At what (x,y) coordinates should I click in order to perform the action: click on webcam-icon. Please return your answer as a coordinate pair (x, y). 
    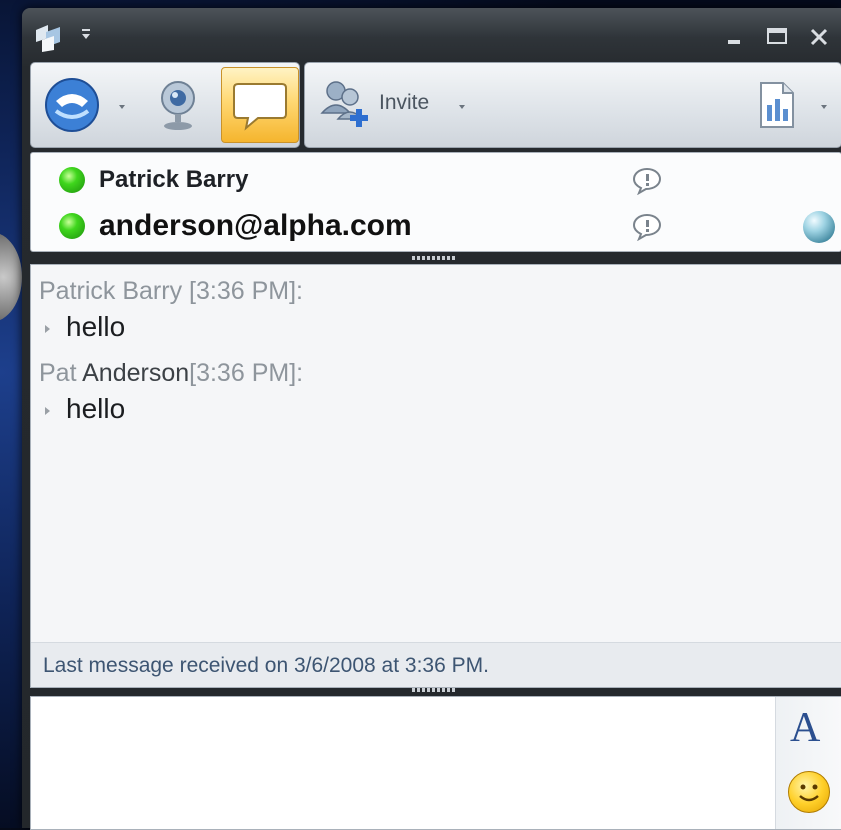
    Looking at the image, I should click on (178, 105).